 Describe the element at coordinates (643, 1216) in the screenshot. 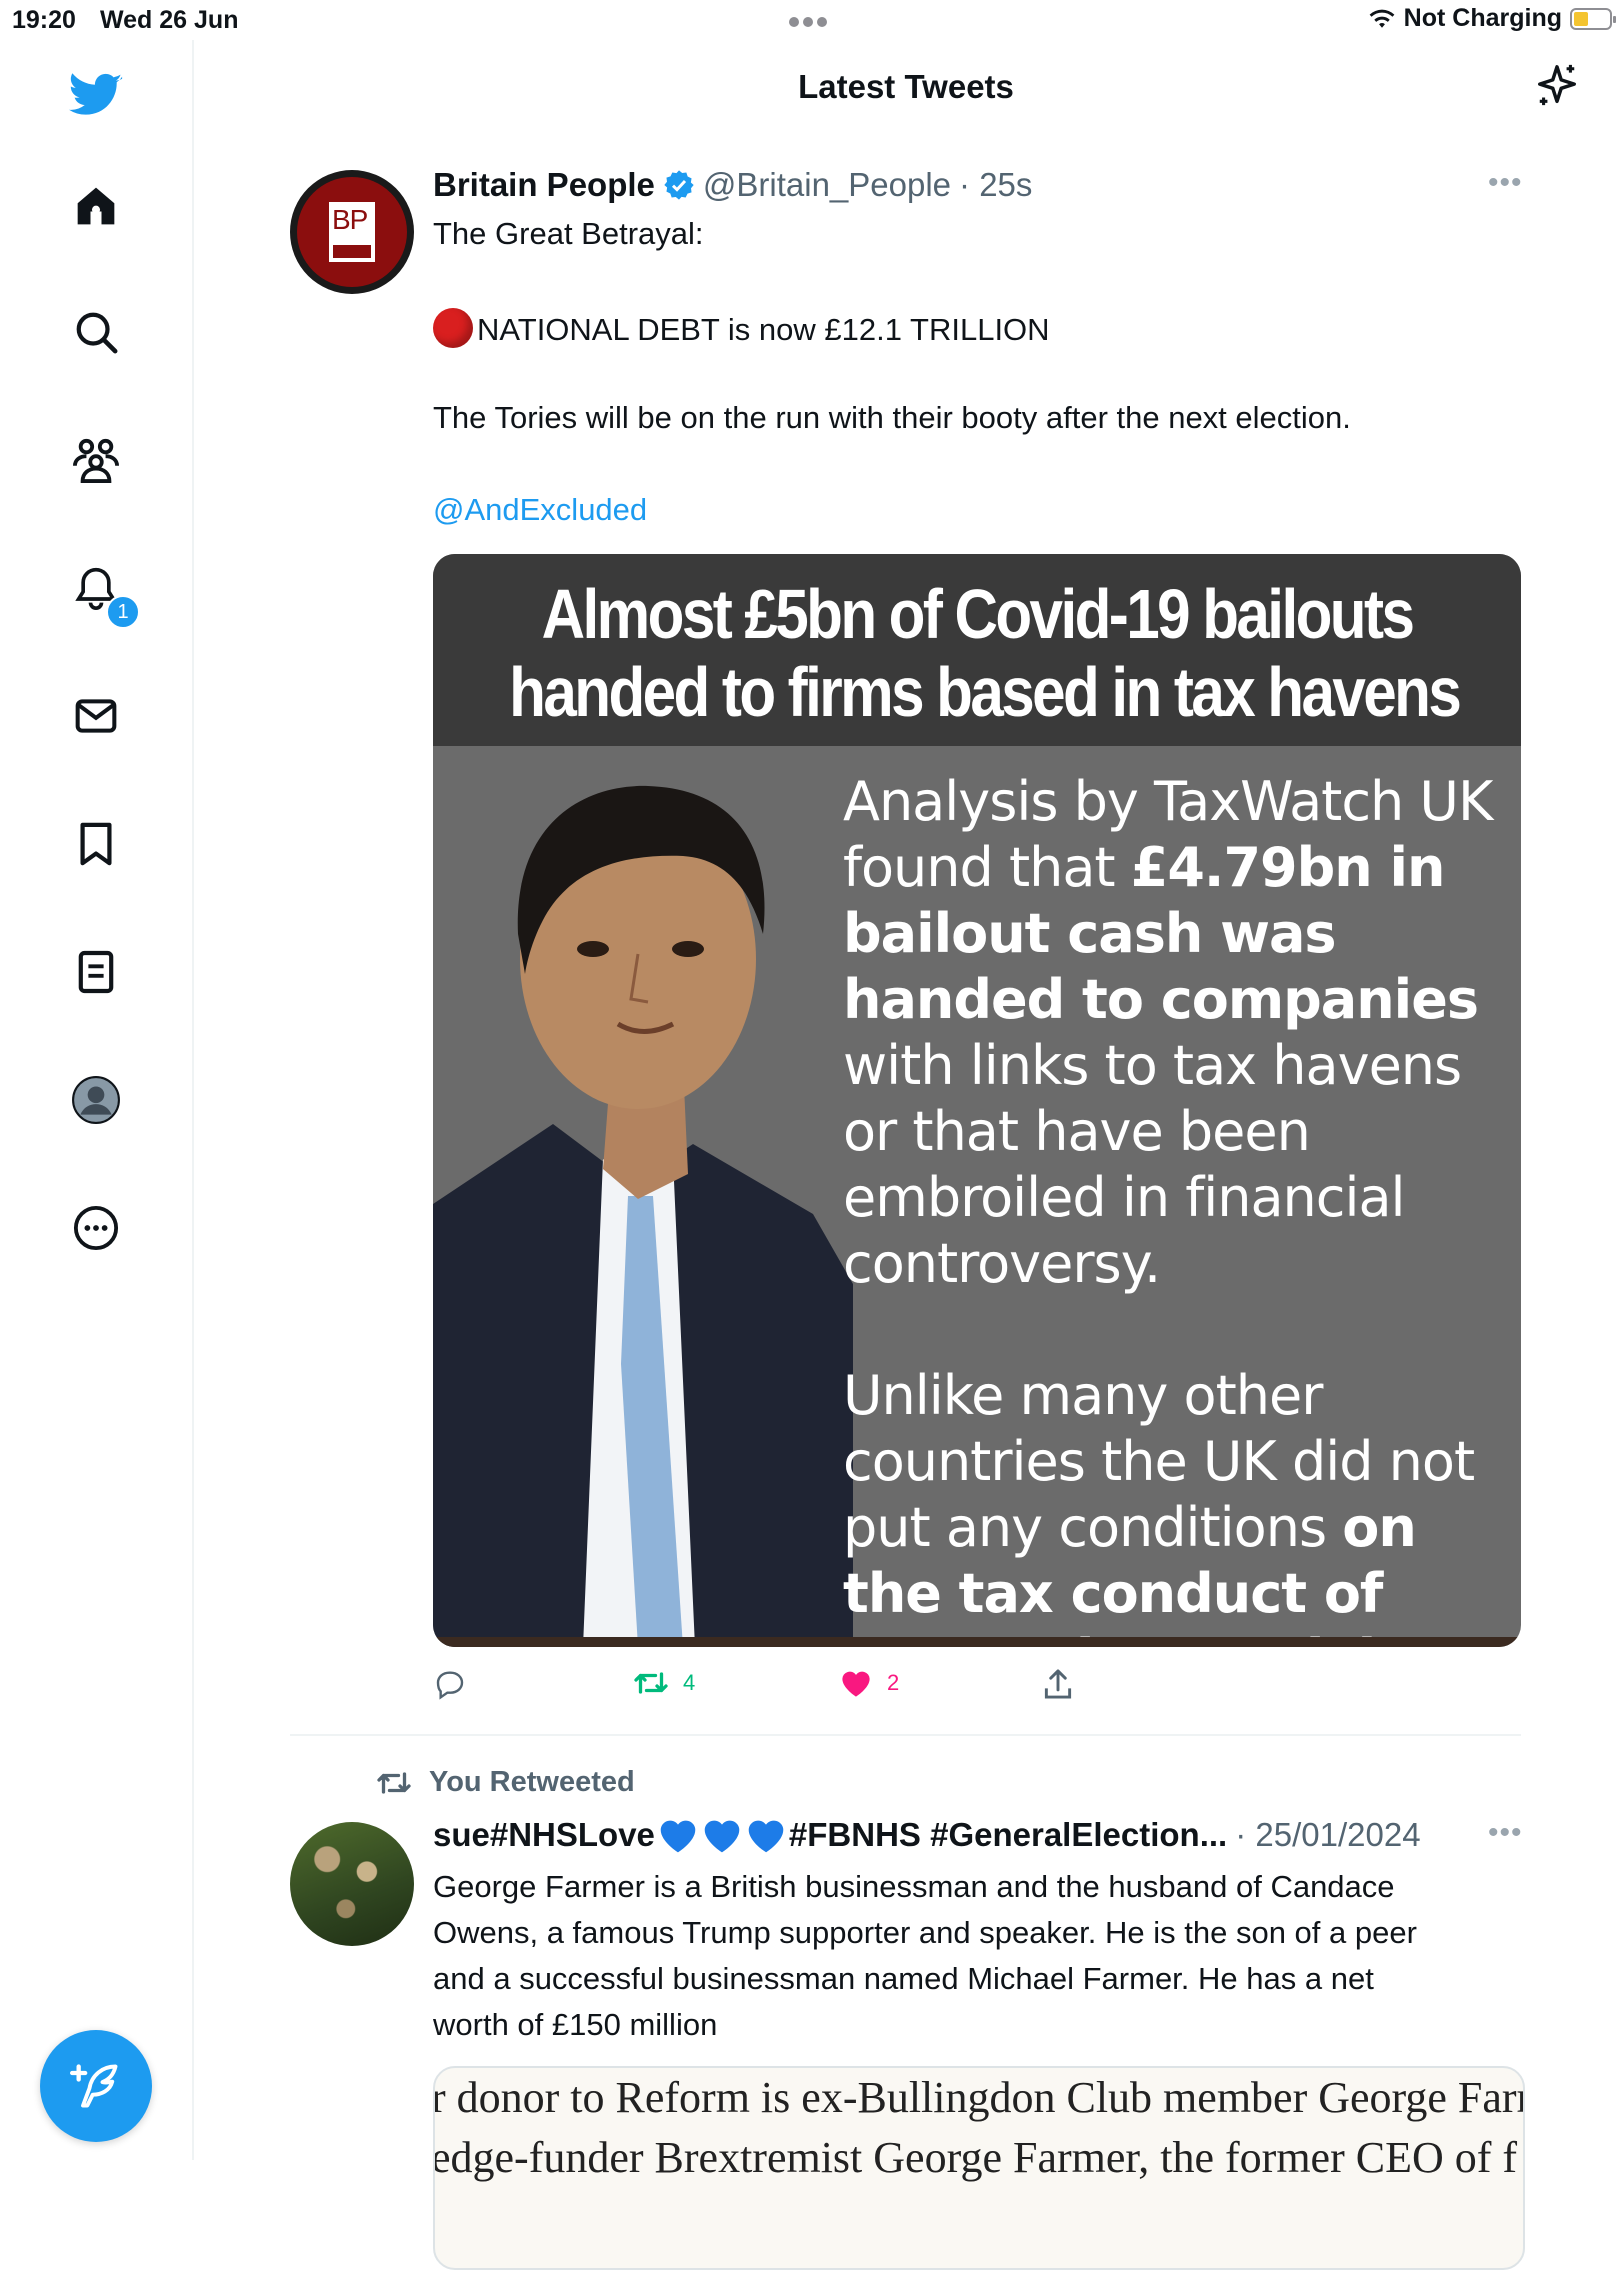

I see `person-photo` at that location.